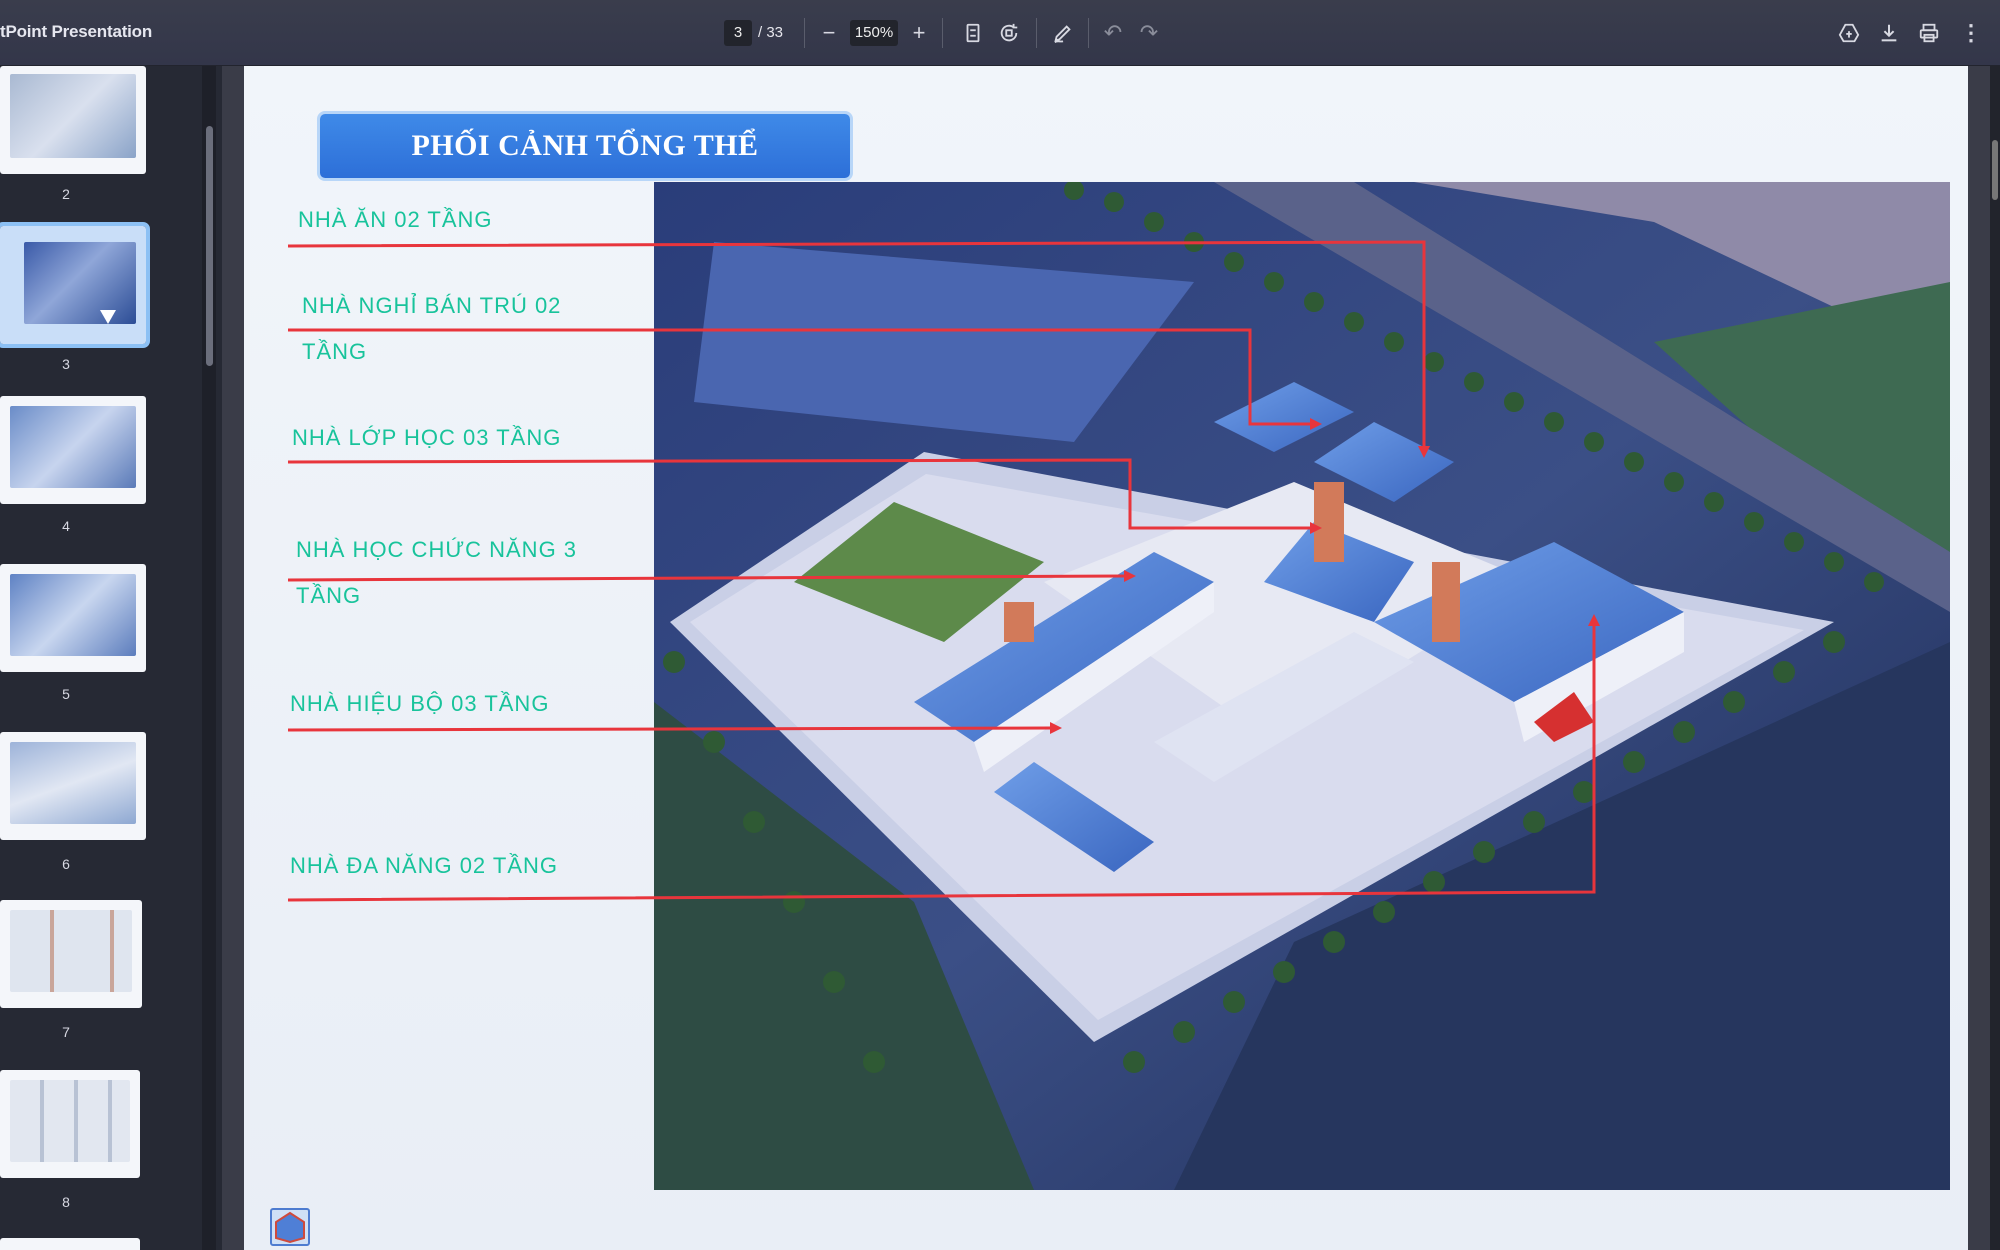  Describe the element at coordinates (771, 32) in the screenshot. I see `page-total: / 33` at that location.